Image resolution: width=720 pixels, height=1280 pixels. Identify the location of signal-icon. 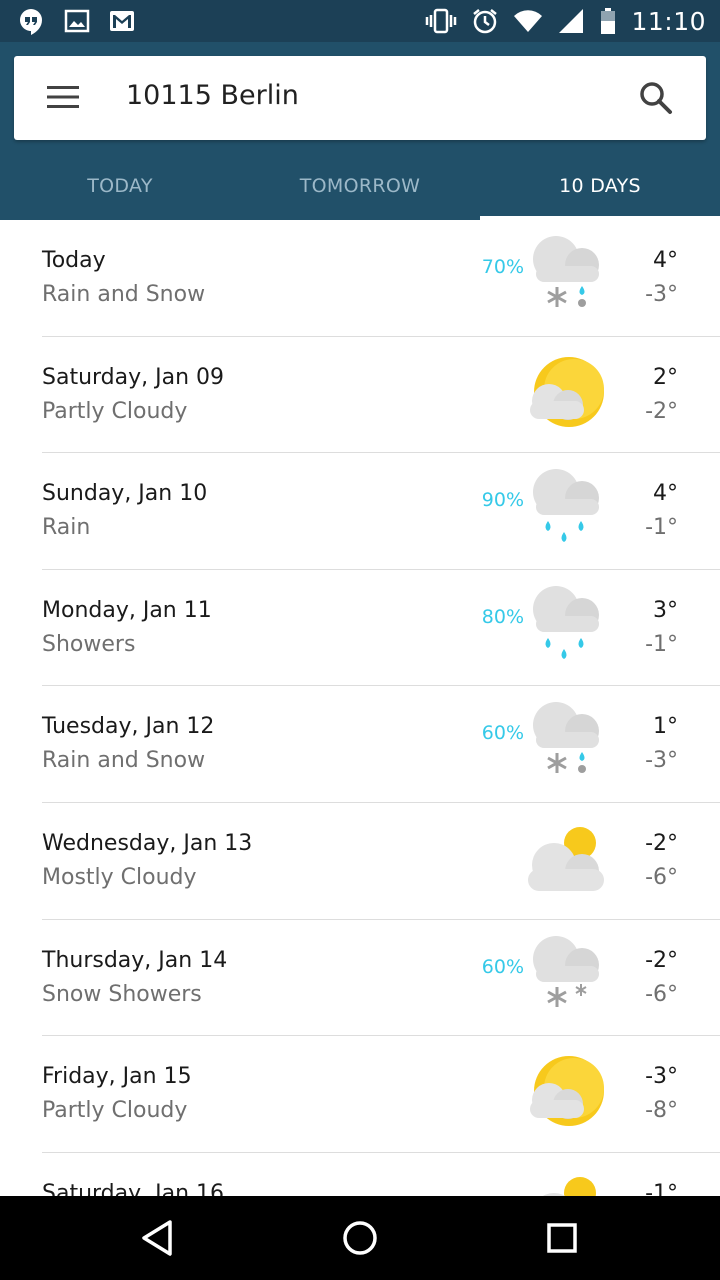
(571, 21).